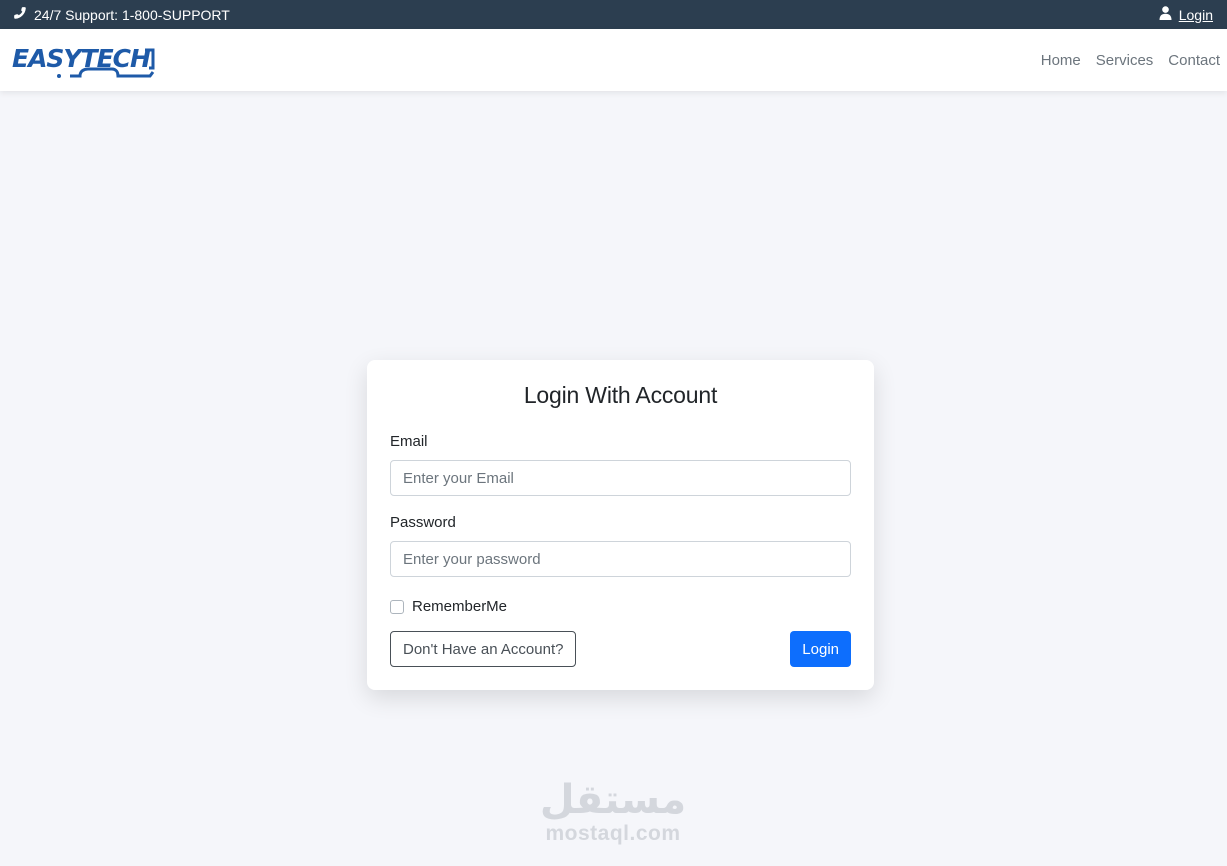 The height and width of the screenshot is (866, 1227). I want to click on remember-me-row: RememberMe, so click(620, 606).